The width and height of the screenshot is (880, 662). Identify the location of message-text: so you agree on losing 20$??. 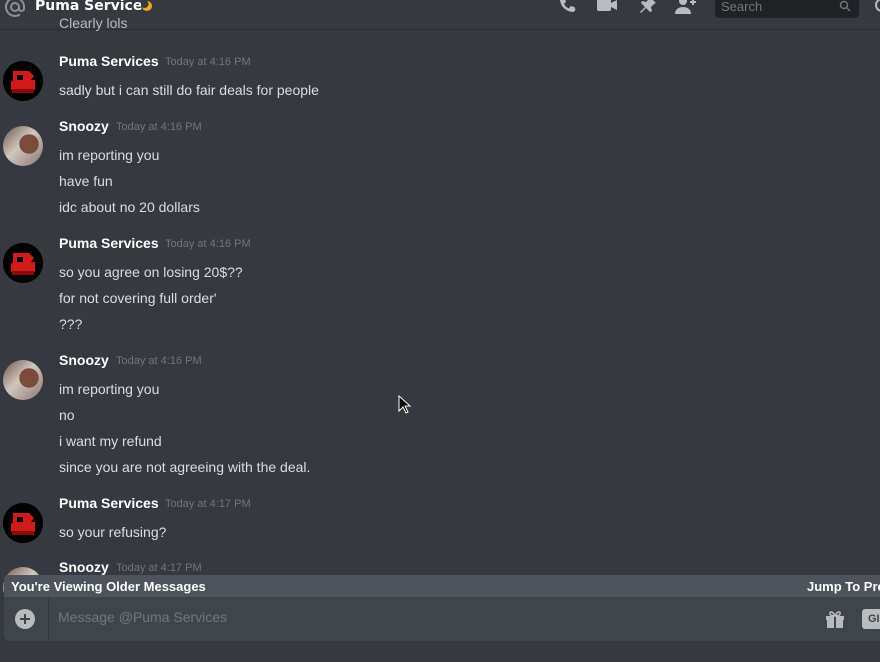
(151, 272).